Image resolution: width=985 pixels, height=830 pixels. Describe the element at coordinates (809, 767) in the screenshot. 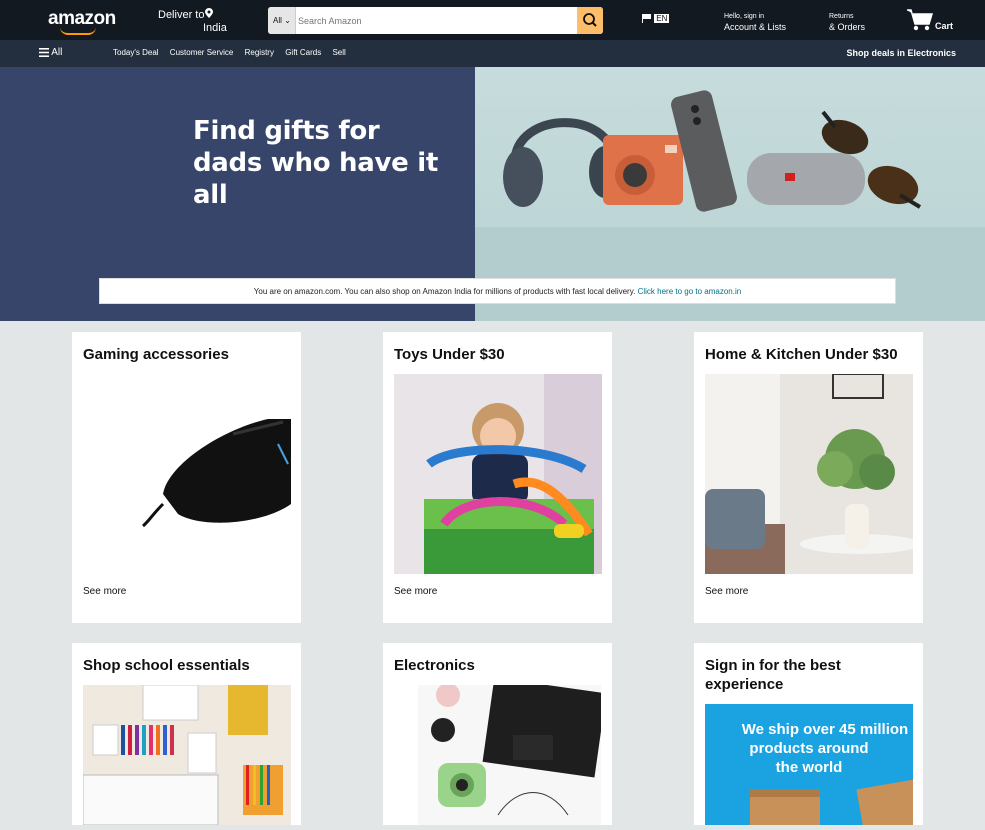

I see `promo-line3: the world` at that location.